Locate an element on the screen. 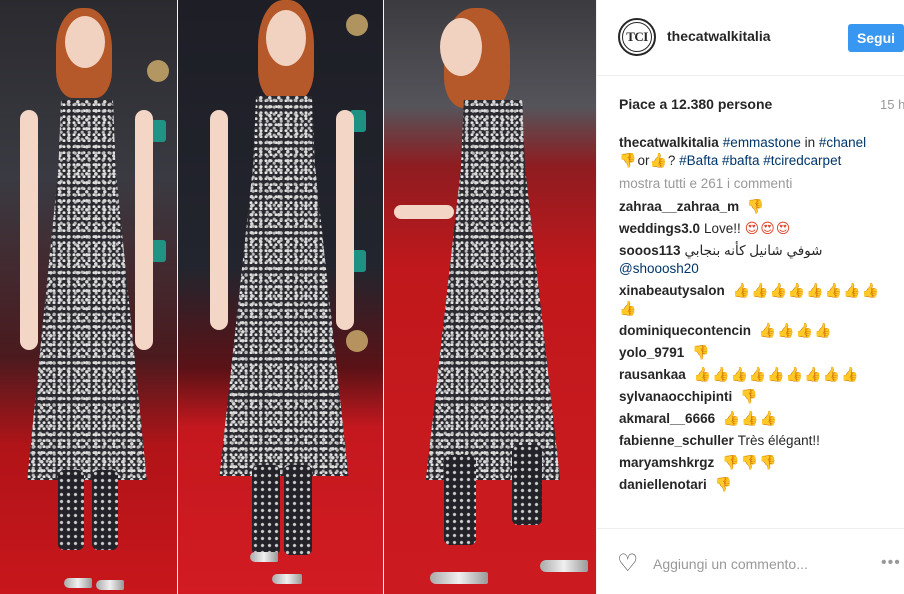 The width and height of the screenshot is (904, 594). comment-item: fabienne_schuller Très élégant!! is located at coordinates (761, 441).